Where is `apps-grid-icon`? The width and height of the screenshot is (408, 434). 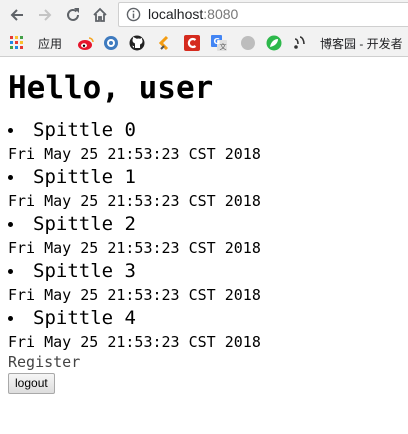 apps-grid-icon is located at coordinates (16, 42).